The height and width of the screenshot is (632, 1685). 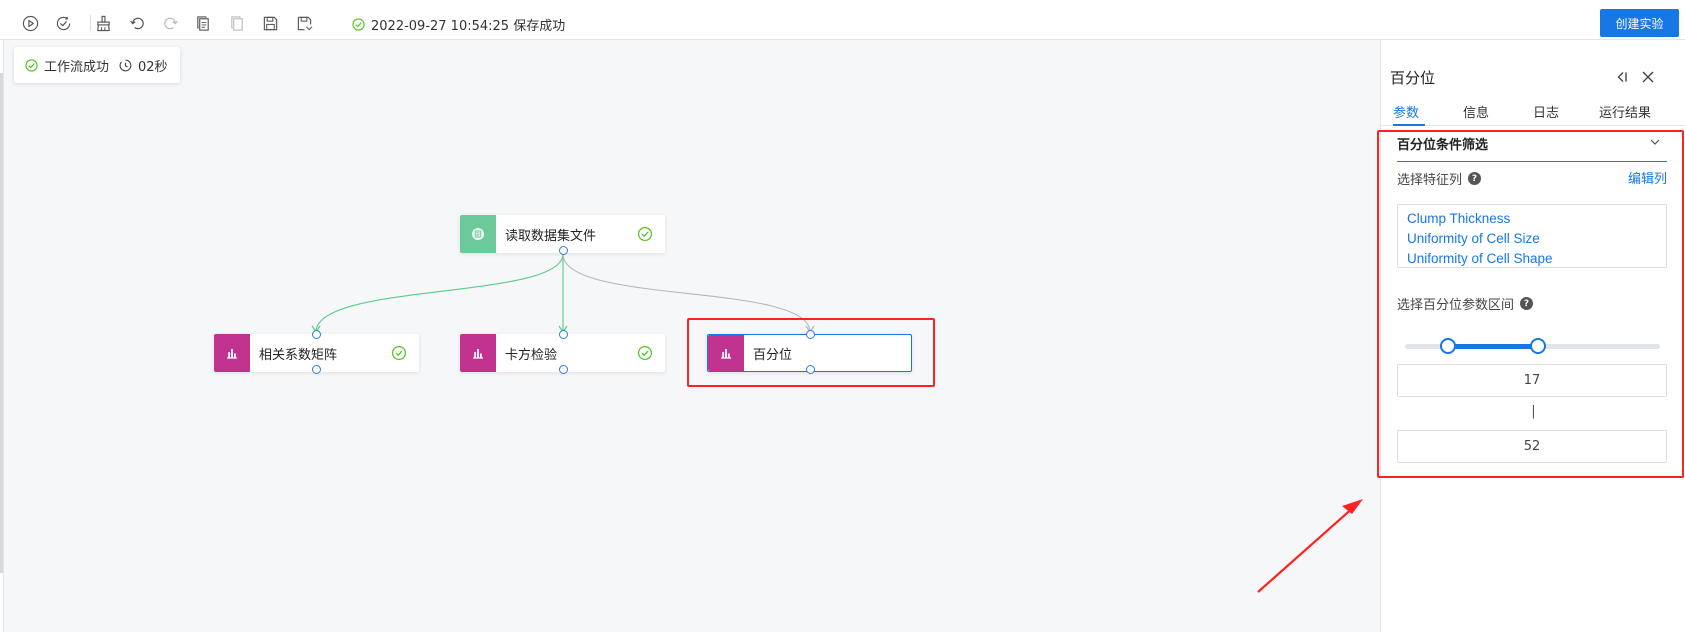 What do you see at coordinates (237, 23) in the screenshot?
I see `paste-icon` at bounding box center [237, 23].